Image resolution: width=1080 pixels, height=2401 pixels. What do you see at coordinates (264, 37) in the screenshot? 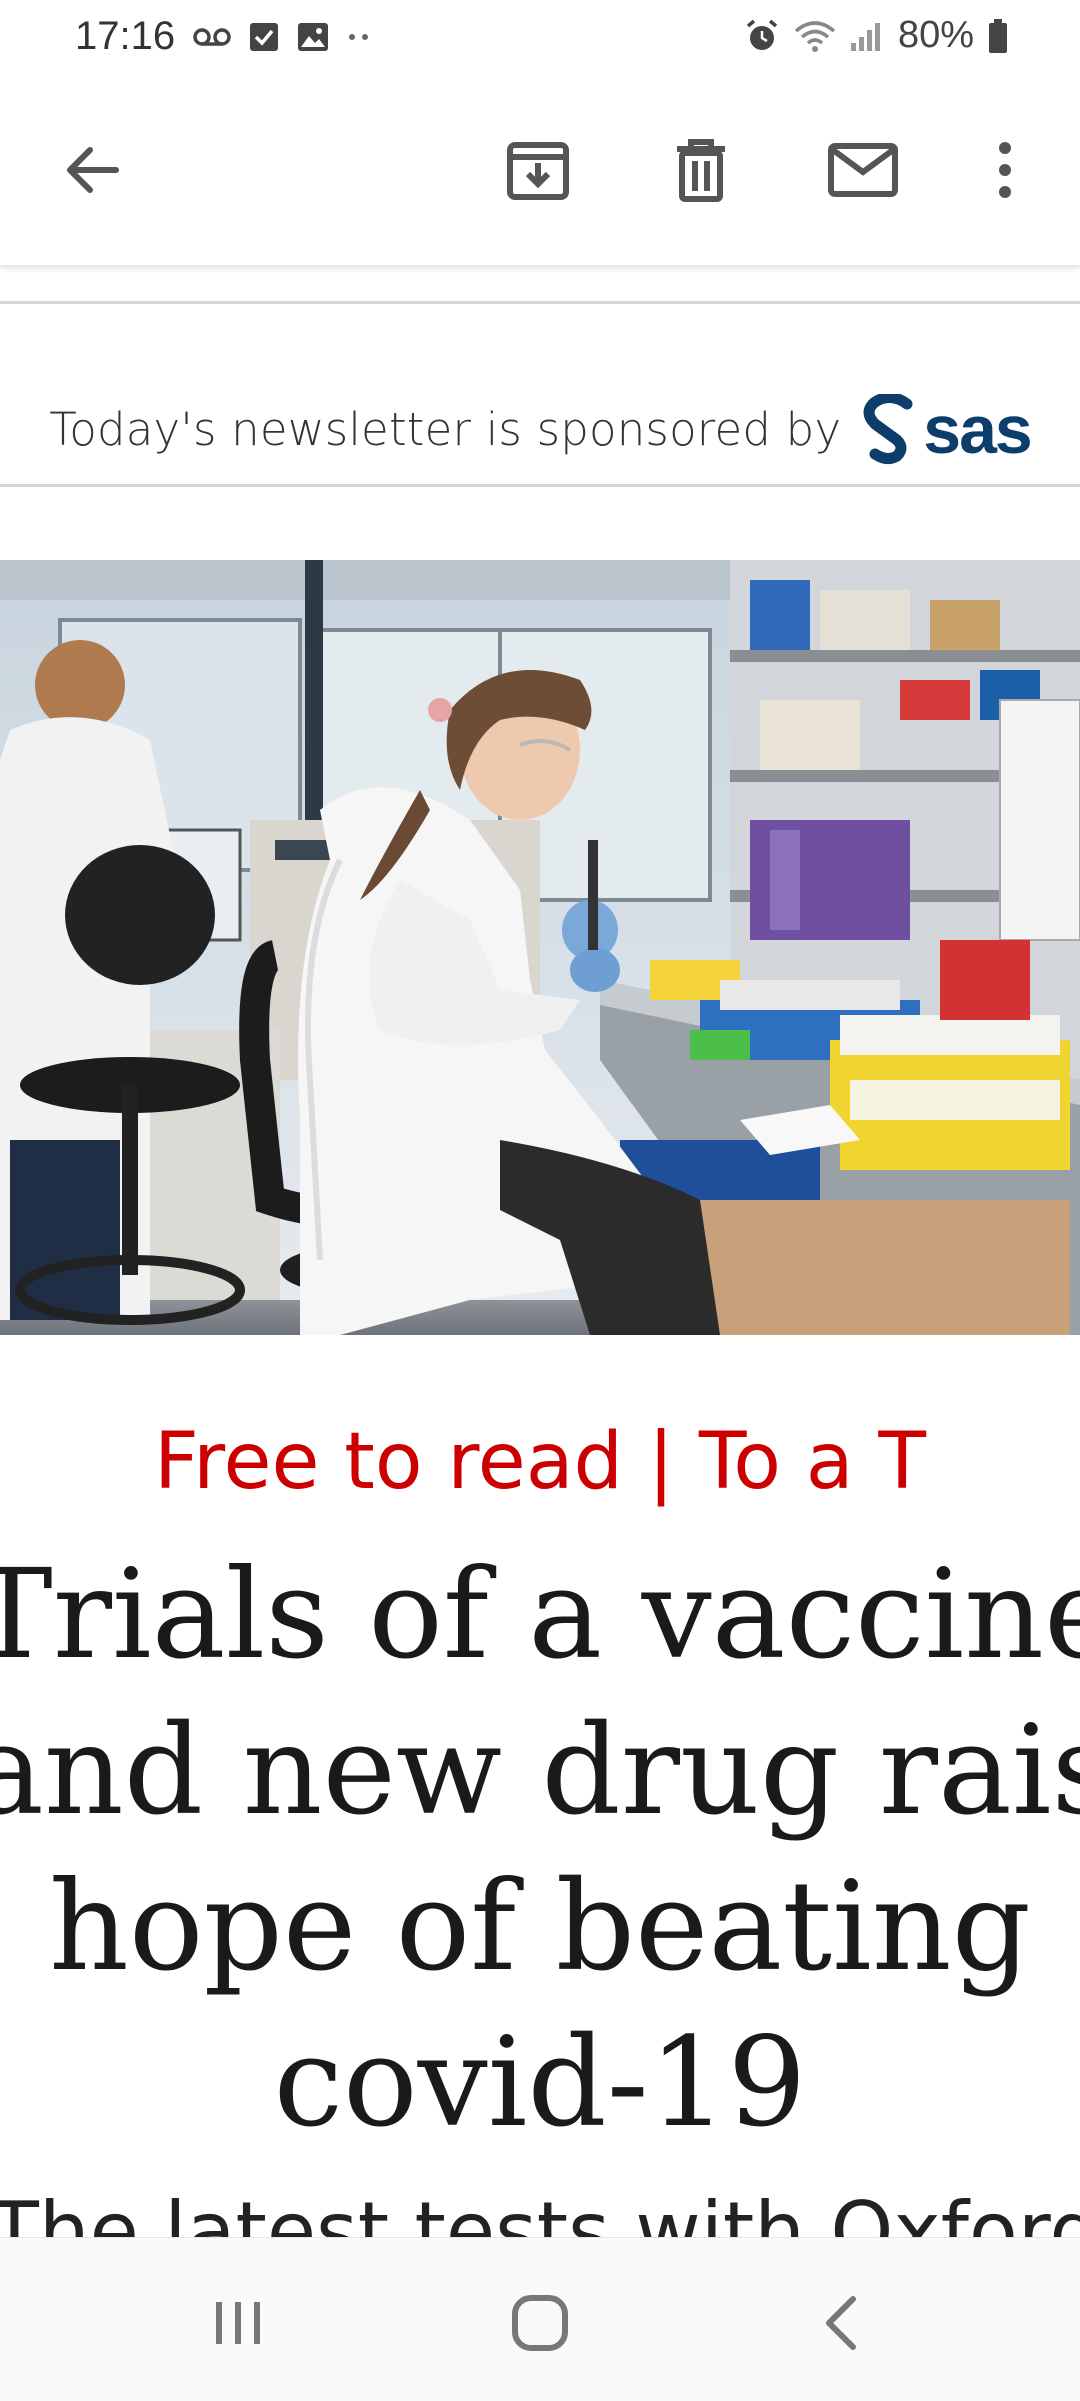
I see `checkbox-icon` at bounding box center [264, 37].